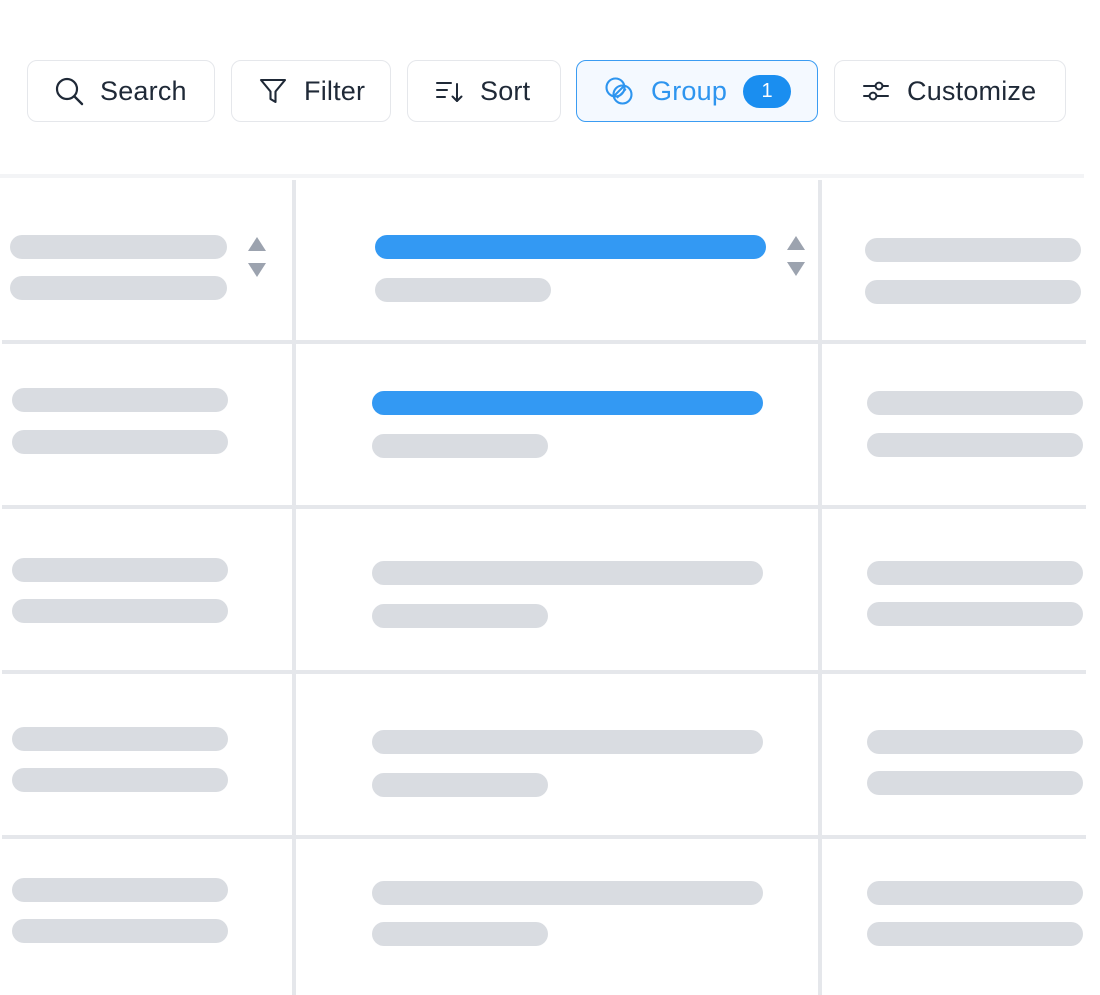 This screenshot has width=1100, height=995. I want to click on group-label: Group, so click(689, 90).